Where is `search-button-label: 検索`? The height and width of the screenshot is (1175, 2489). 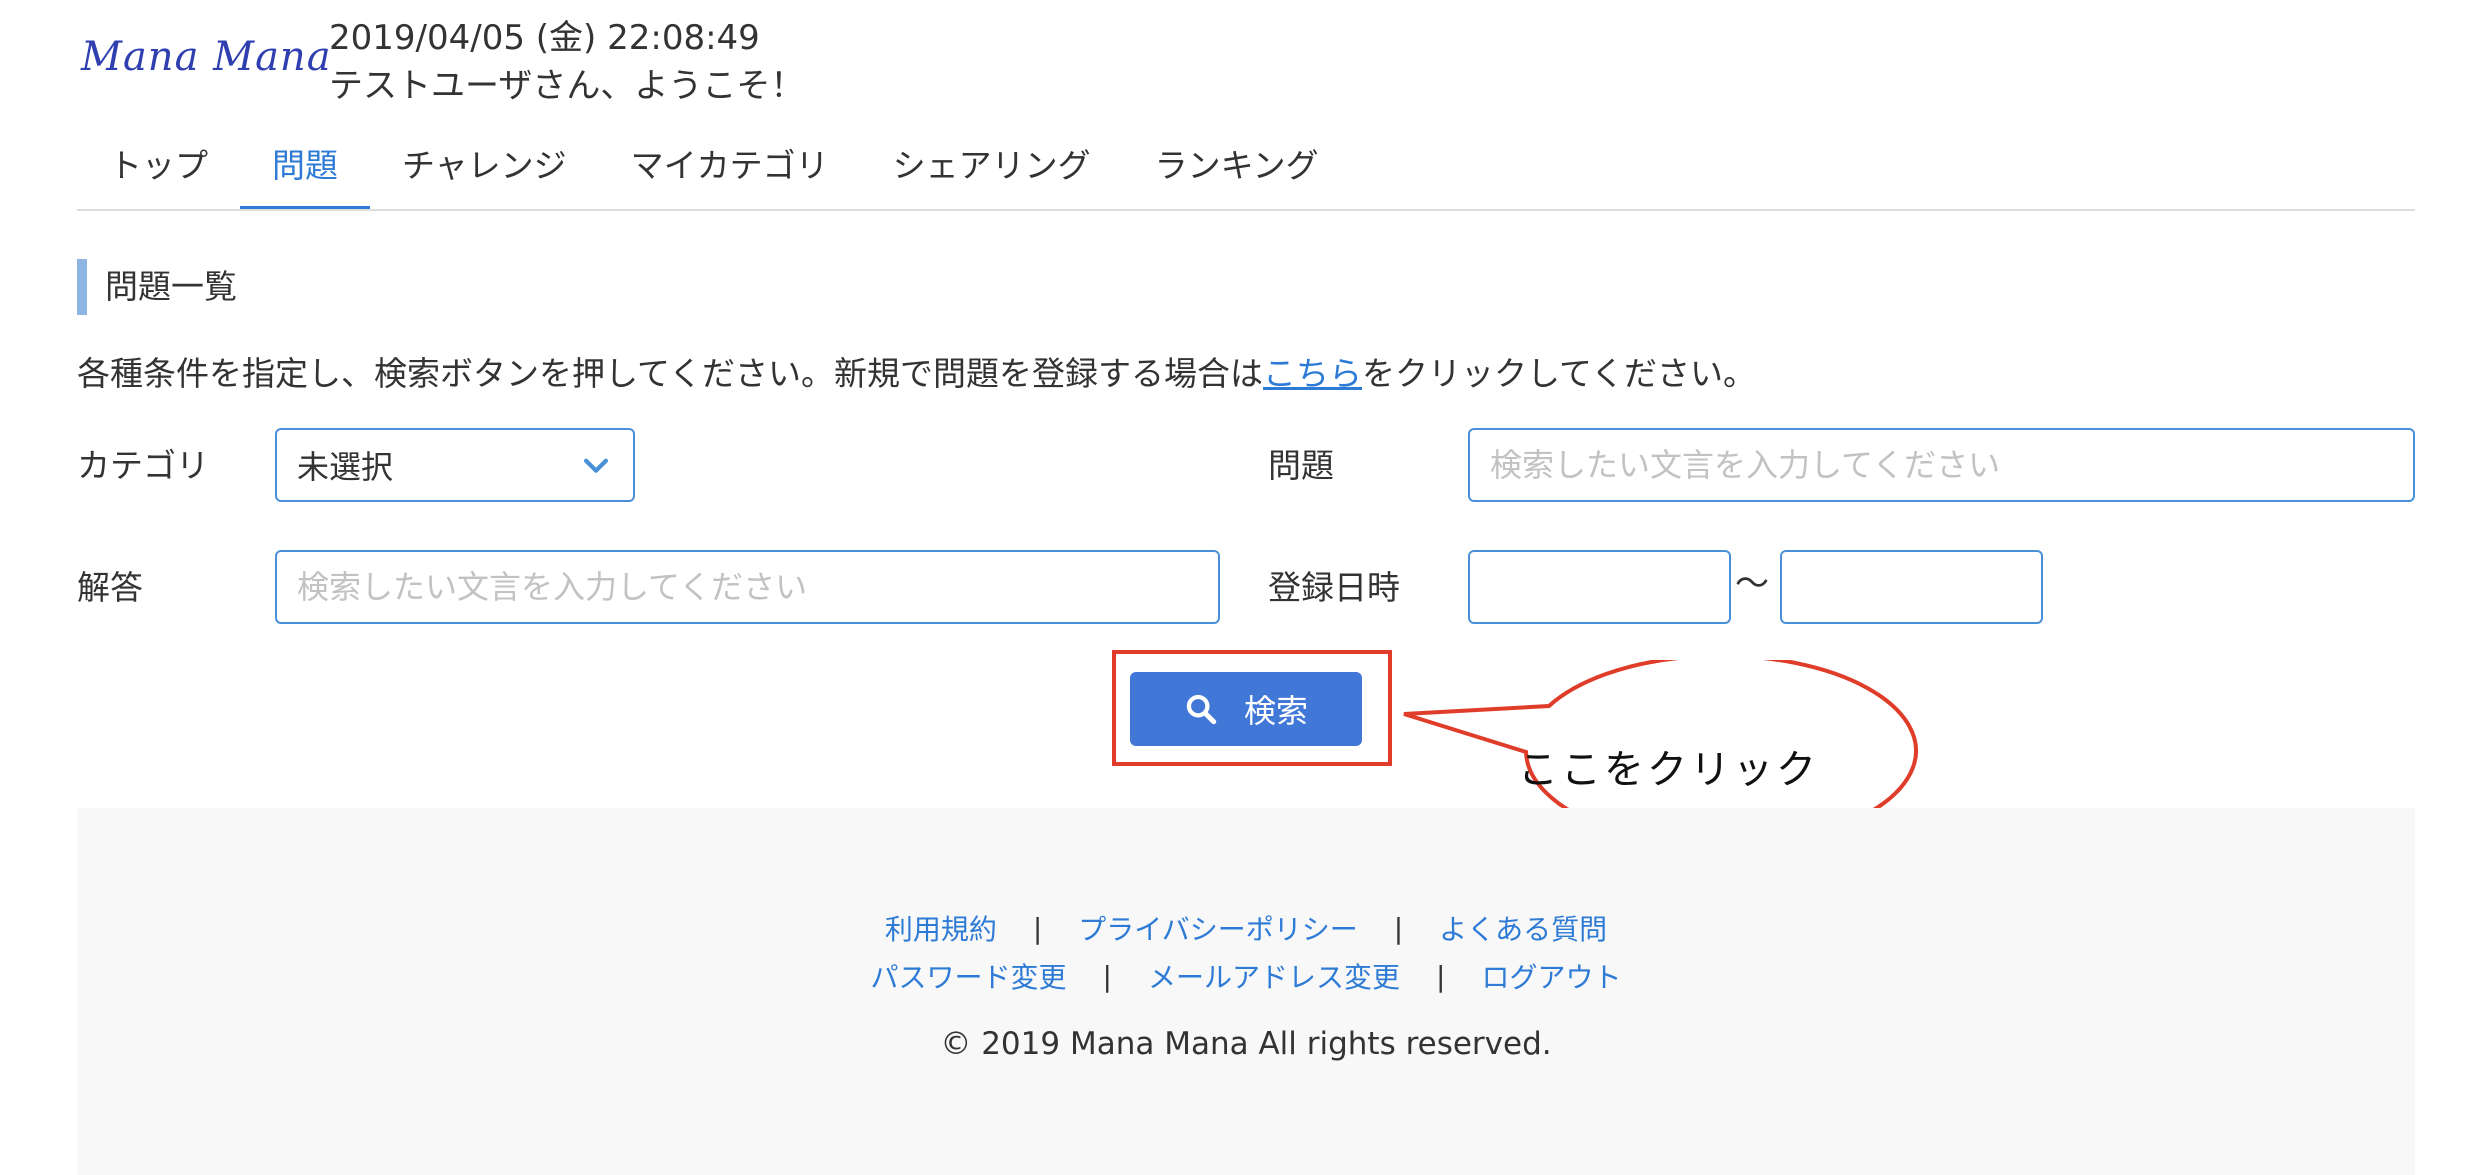
search-button-label: 検索 is located at coordinates (1275, 711).